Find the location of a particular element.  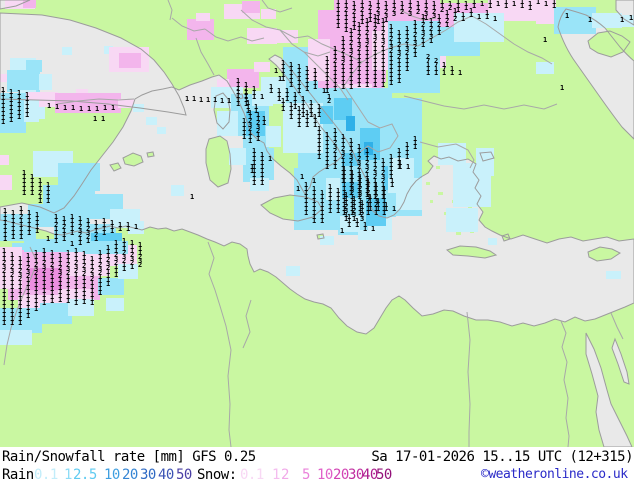

legend-value: 0.1 is located at coordinates (46, 475).